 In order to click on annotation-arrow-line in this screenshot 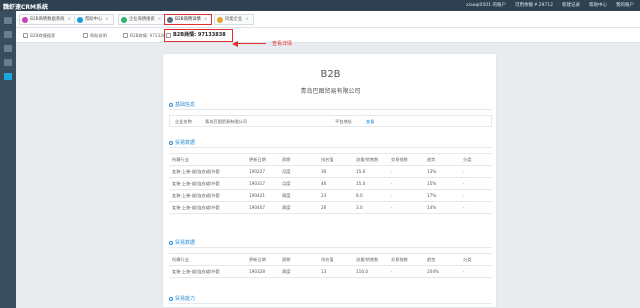, I will do `click(251, 44)`.